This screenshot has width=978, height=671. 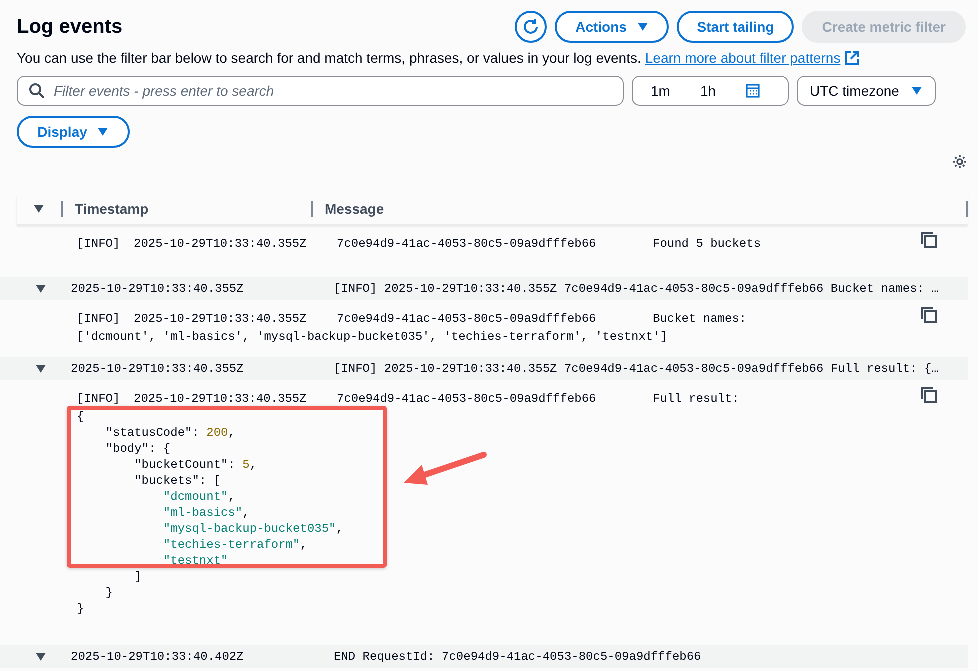 I want to click on display-button: Display, so click(x=73, y=132).